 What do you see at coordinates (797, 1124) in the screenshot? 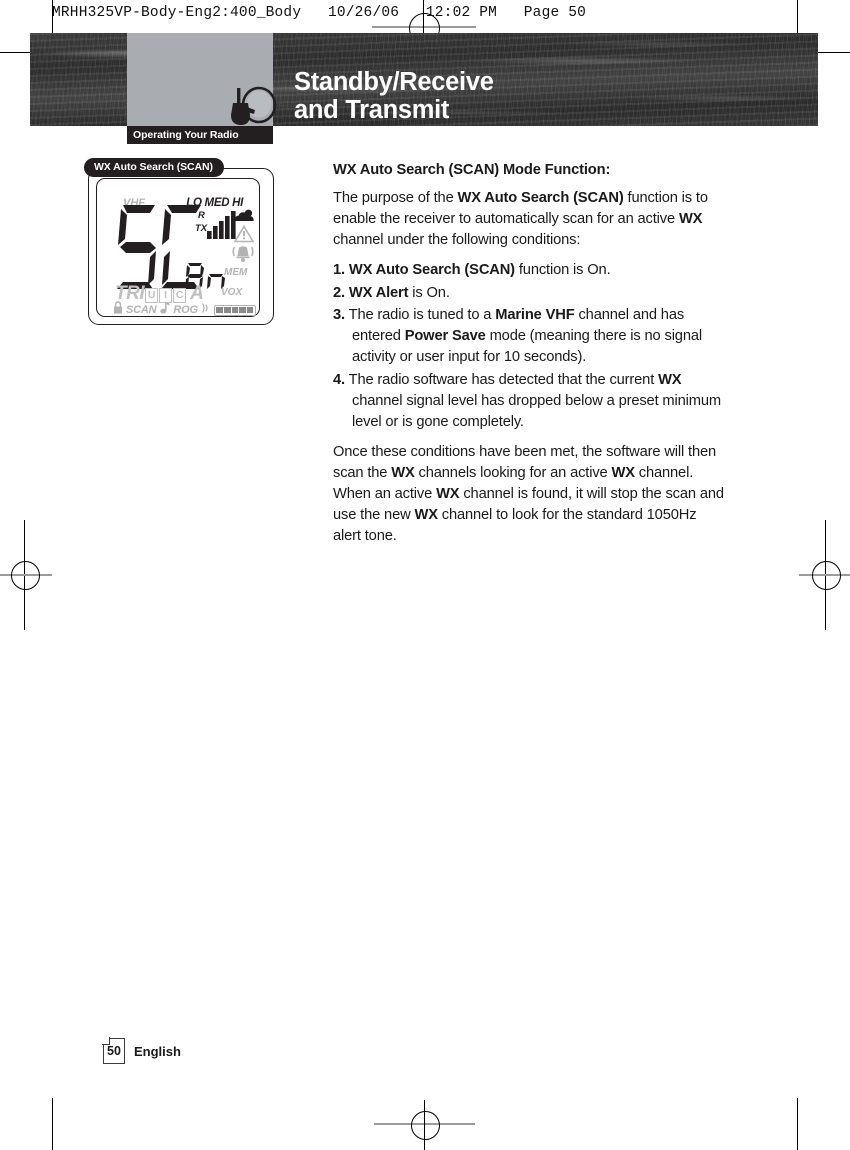
I see `crop-mark-bottom-right-v` at bounding box center [797, 1124].